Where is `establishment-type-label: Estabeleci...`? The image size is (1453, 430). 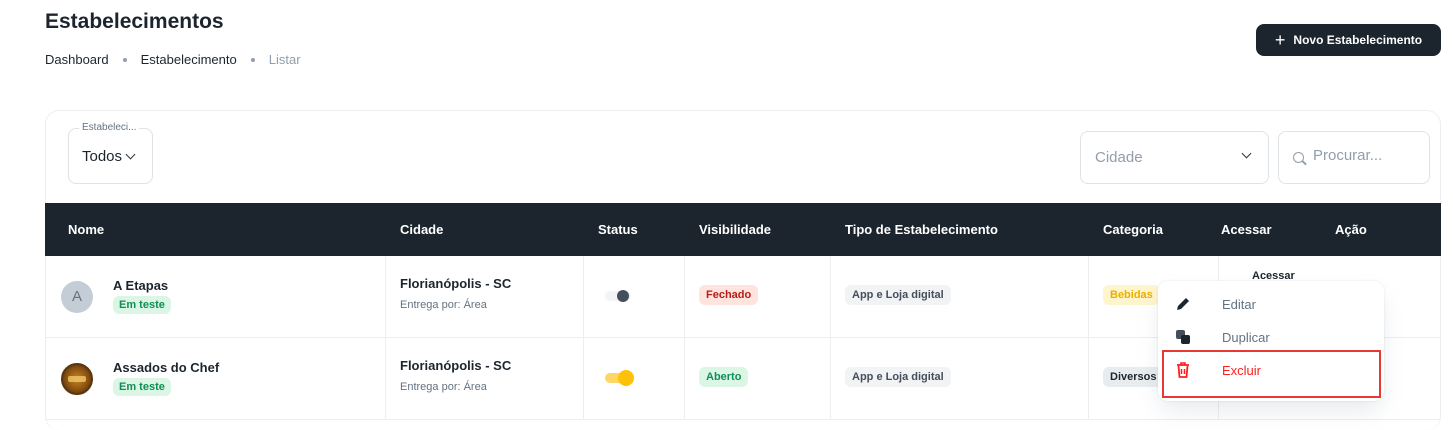 establishment-type-label: Estabeleci... is located at coordinates (109, 127).